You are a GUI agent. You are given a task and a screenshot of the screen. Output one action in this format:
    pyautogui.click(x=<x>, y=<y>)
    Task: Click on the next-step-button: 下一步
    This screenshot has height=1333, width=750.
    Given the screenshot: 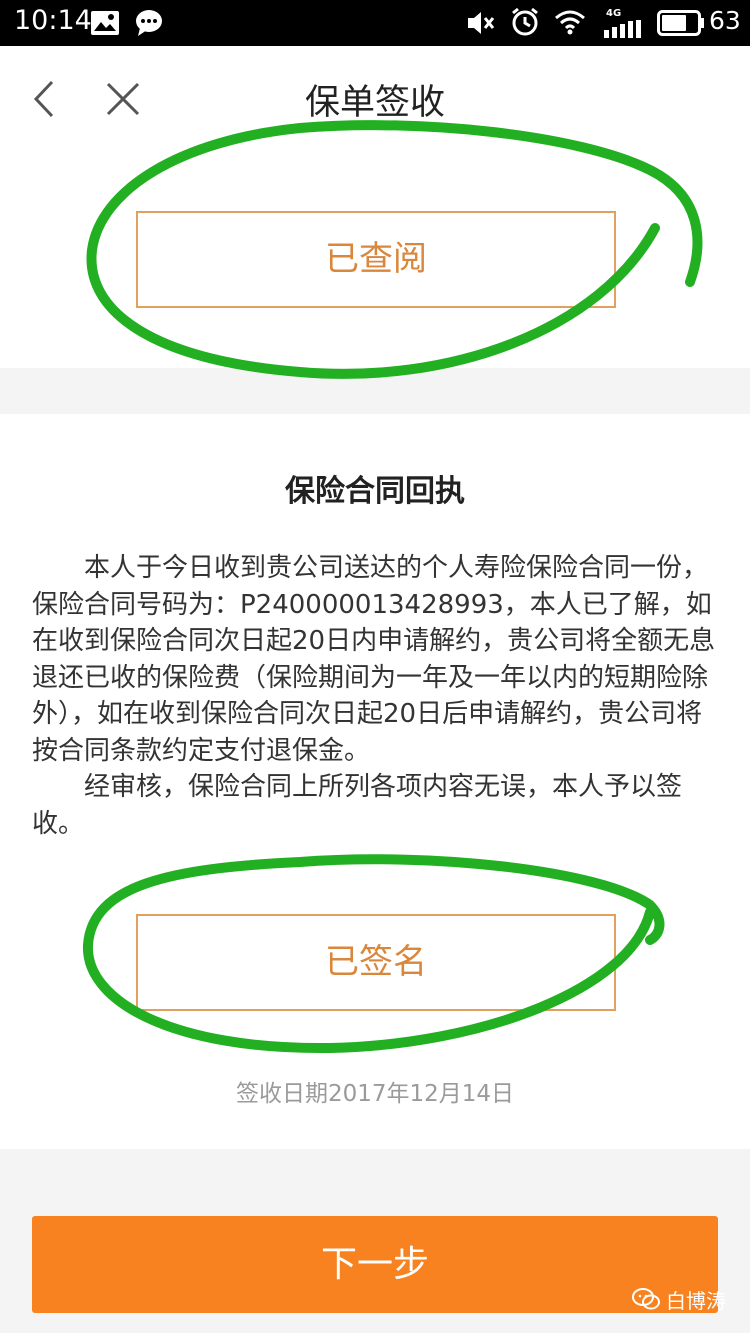 What is the action you would take?
    pyautogui.click(x=375, y=1264)
    